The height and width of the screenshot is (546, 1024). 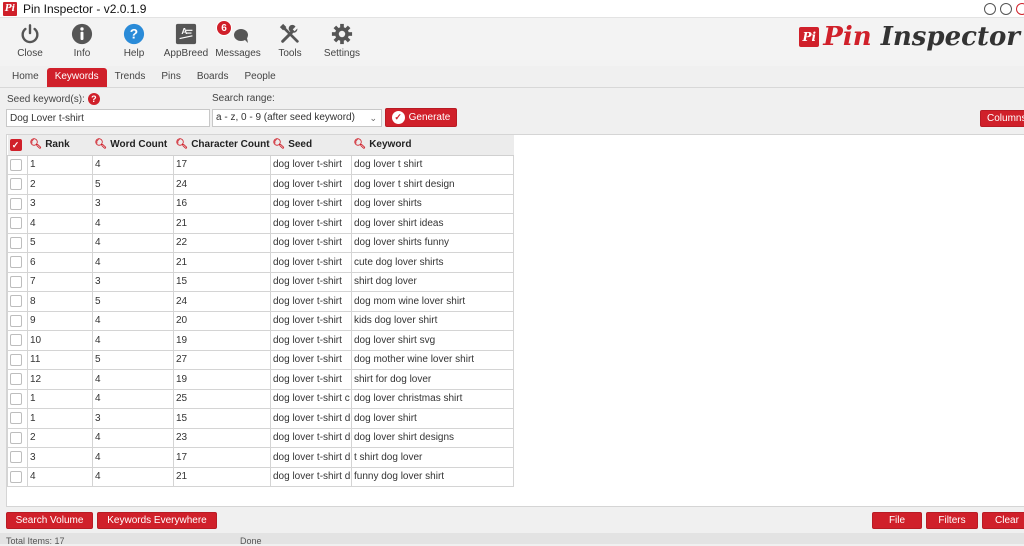 What do you see at coordinates (30, 38) in the screenshot?
I see `toolbar-close-button: Close` at bounding box center [30, 38].